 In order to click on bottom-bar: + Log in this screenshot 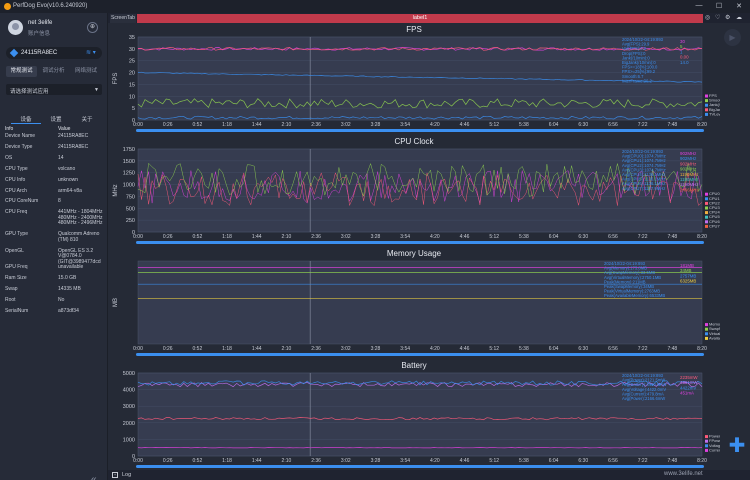, I will do `click(429, 475)`.